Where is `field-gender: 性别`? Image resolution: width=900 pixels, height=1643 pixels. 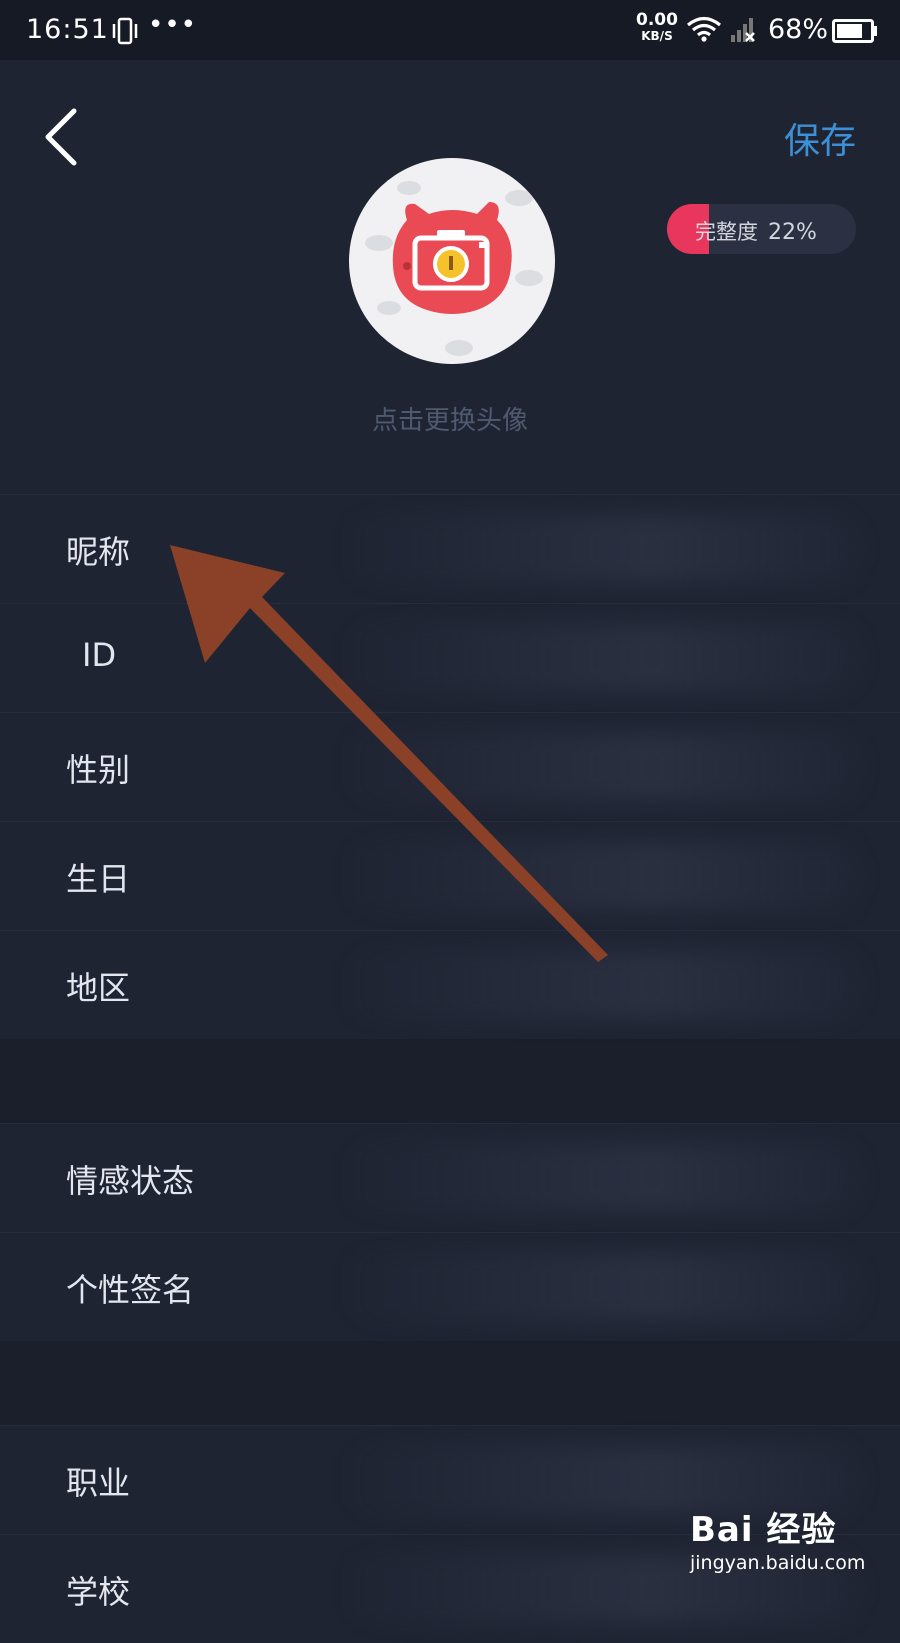
field-gender: 性别 is located at coordinates (450, 766).